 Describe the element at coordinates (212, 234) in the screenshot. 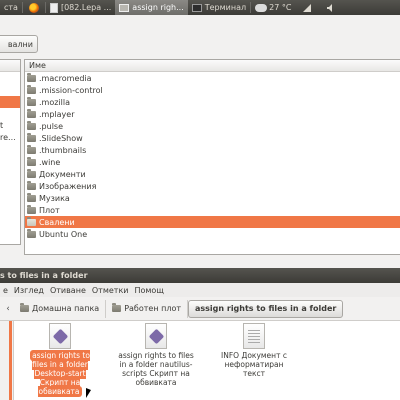

I see `file-row: Ubuntu One` at that location.